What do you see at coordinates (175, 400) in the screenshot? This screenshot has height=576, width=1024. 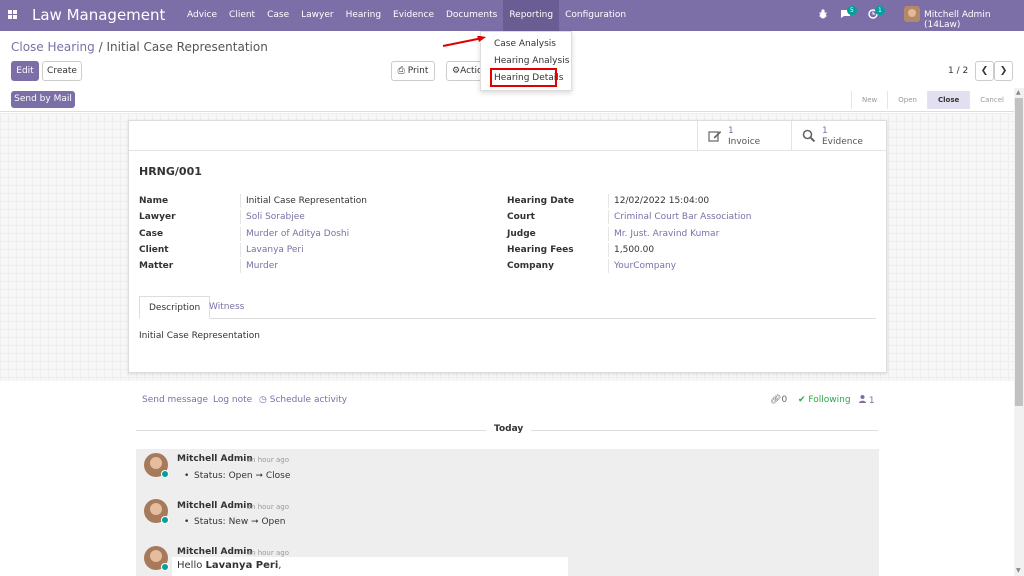 I see `send-message-button: Send message` at bounding box center [175, 400].